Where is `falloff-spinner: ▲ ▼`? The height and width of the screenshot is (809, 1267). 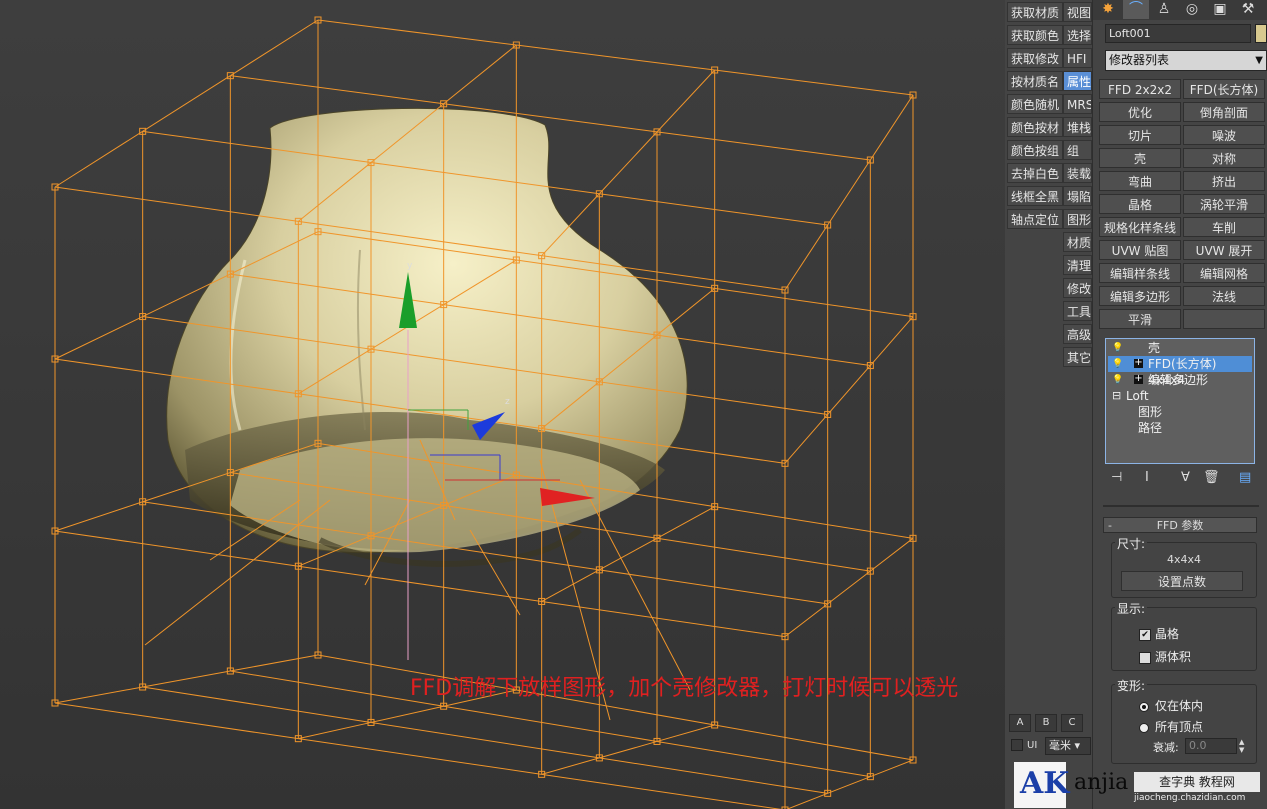
falloff-spinner: ▲ ▼ is located at coordinates (1241, 746).